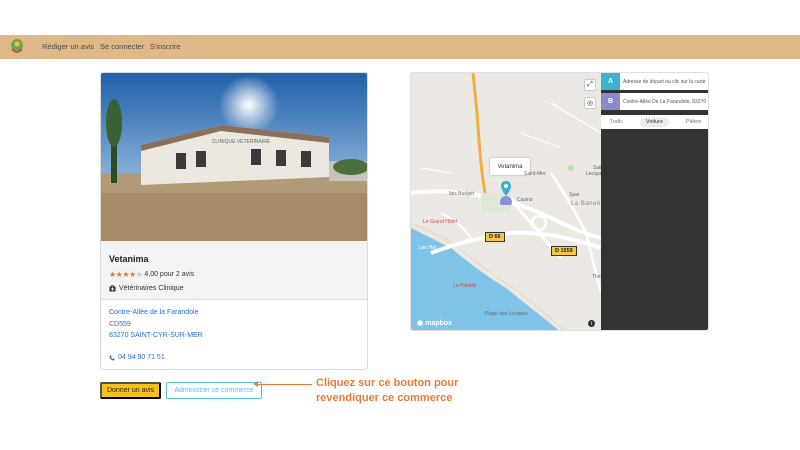 This screenshot has height=450, width=800. Describe the element at coordinates (120, 324) in the screenshot. I see `address-road: CD559` at that location.